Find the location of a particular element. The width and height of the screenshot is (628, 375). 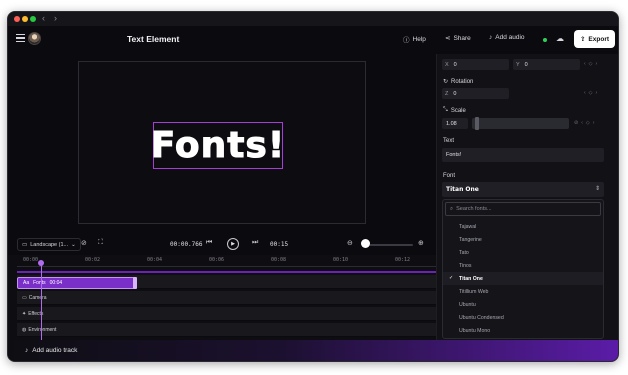

y-label: Y is located at coordinates (518, 64).